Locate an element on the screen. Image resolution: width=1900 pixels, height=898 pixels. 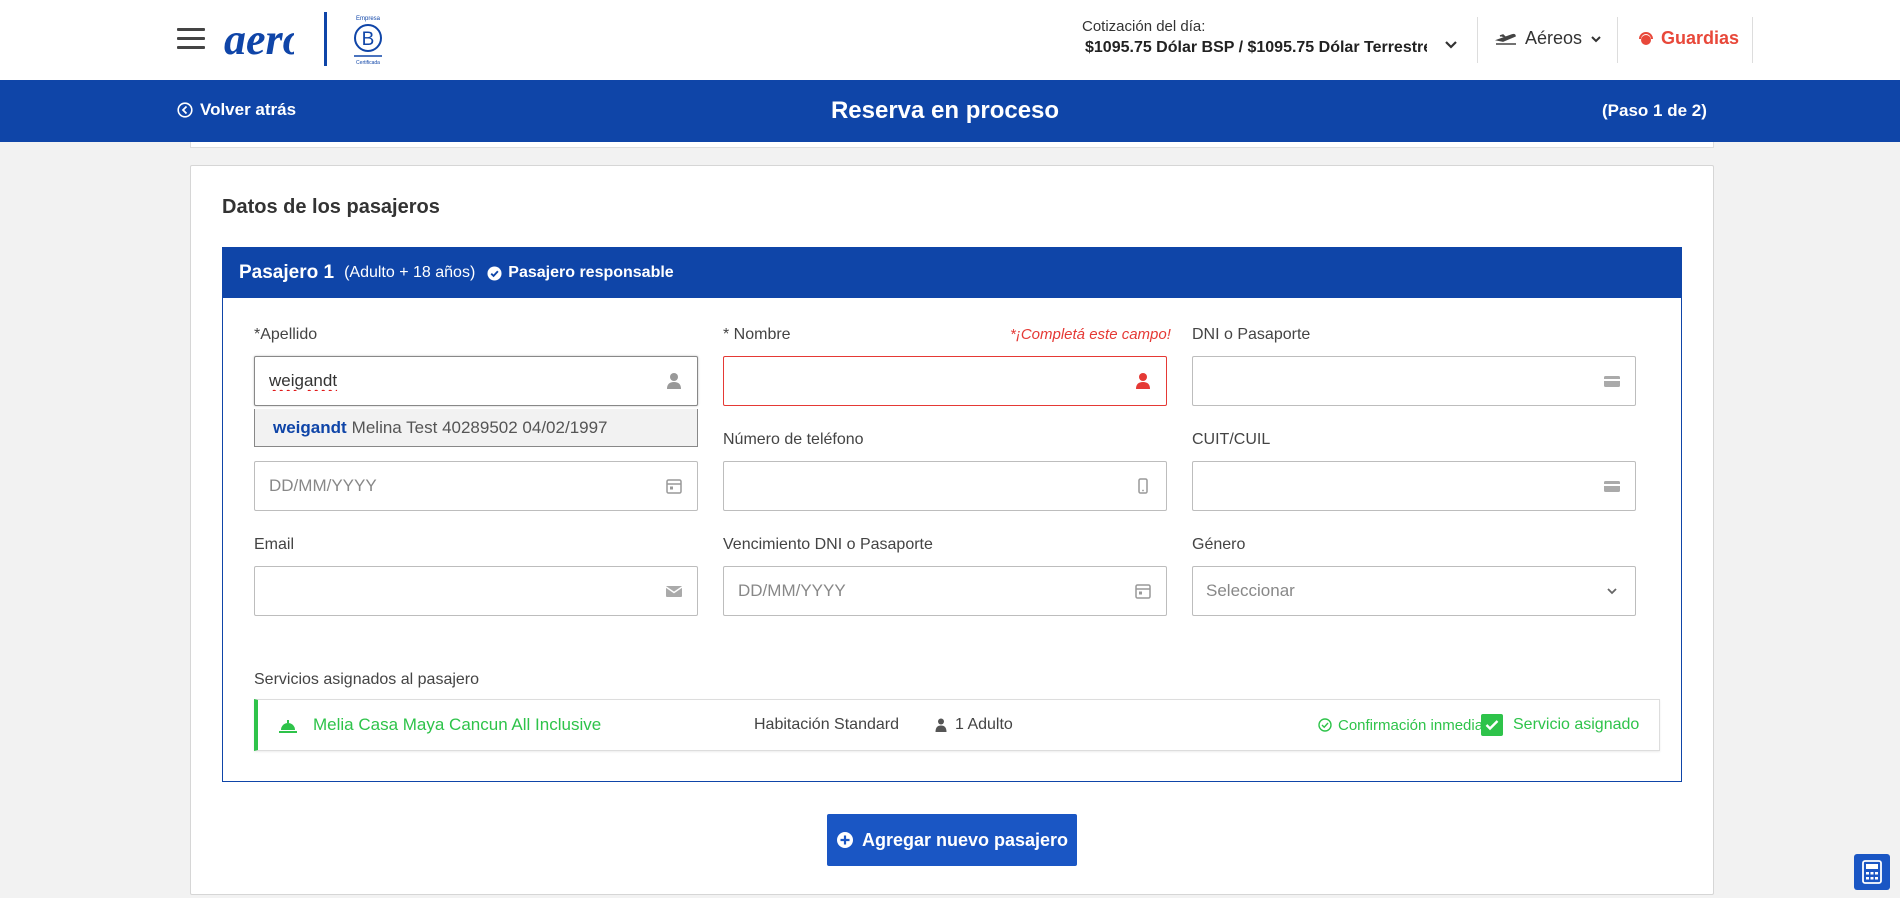
responsible-badge: Pasajero responsable is located at coordinates (580, 273).